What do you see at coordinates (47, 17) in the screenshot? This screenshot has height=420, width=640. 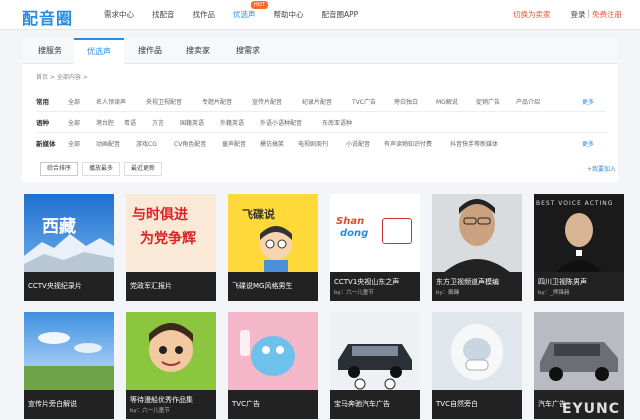 I see `site-logo: 配音圈` at bounding box center [47, 17].